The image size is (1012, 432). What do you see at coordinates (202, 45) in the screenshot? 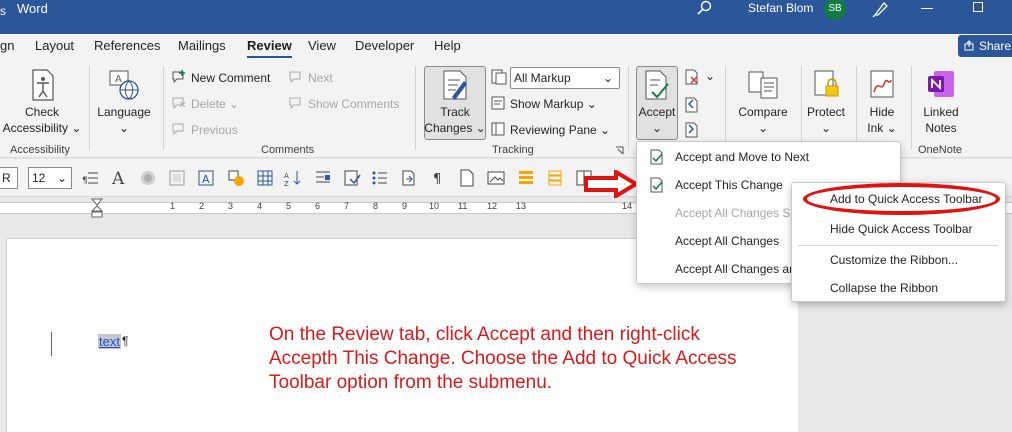
I see `tab-mailings: Mailings` at bounding box center [202, 45].